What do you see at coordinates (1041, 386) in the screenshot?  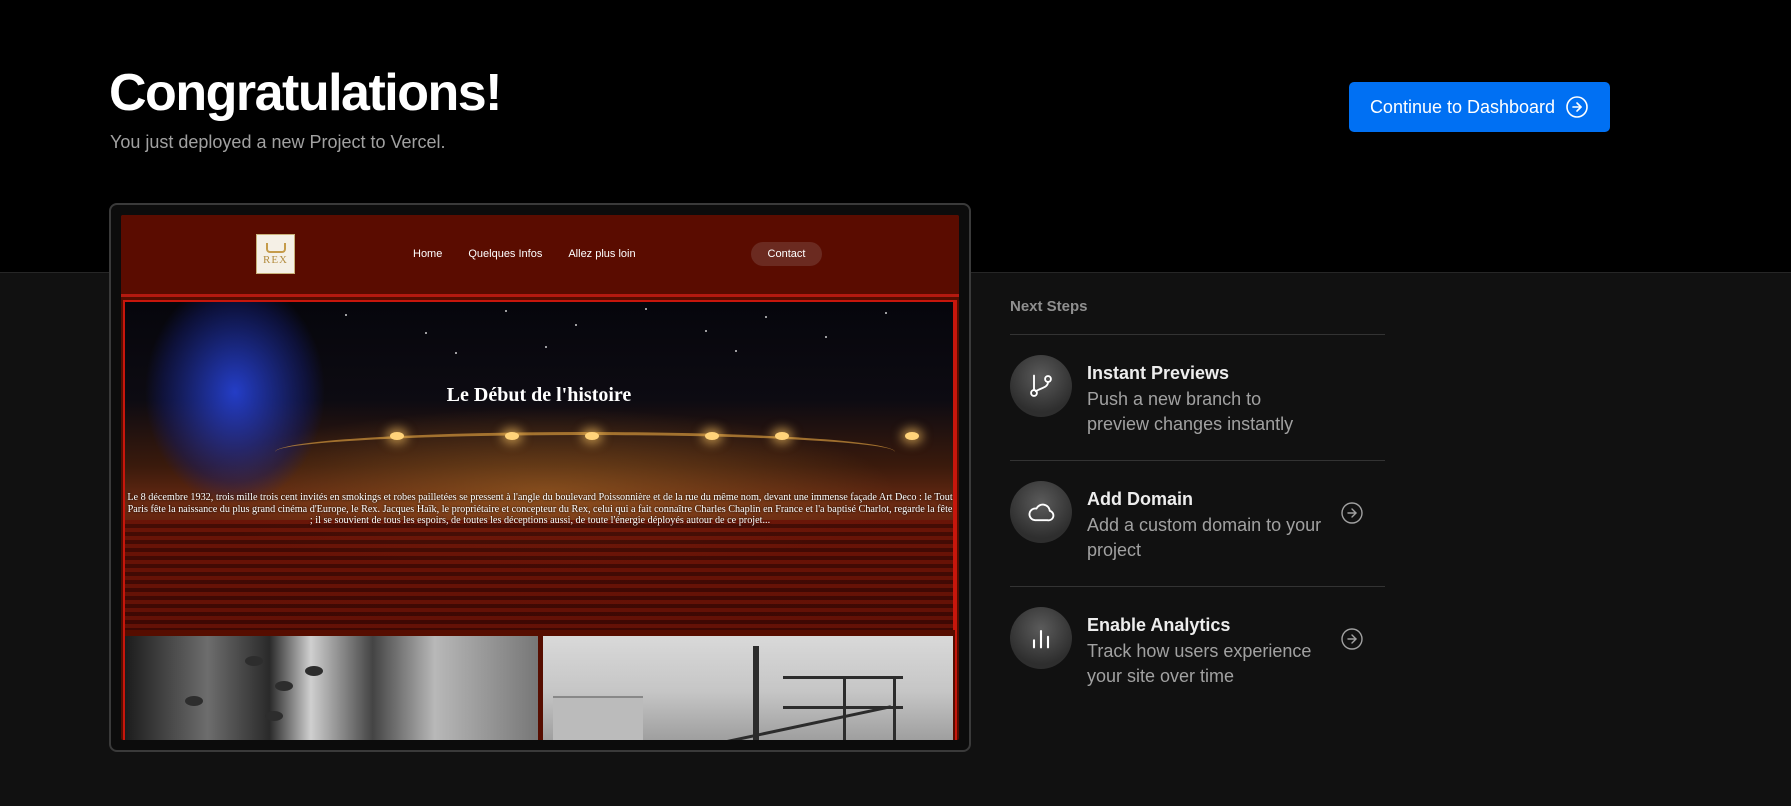 I see `git-branch-icon` at bounding box center [1041, 386].